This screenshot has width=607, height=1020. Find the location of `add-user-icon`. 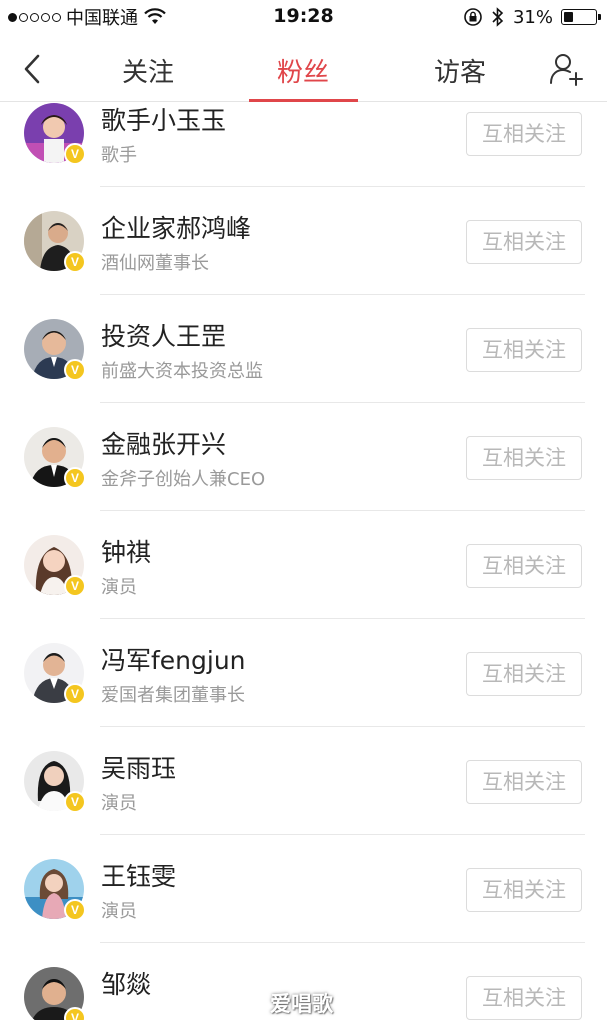

add-user-icon is located at coordinates (567, 69).